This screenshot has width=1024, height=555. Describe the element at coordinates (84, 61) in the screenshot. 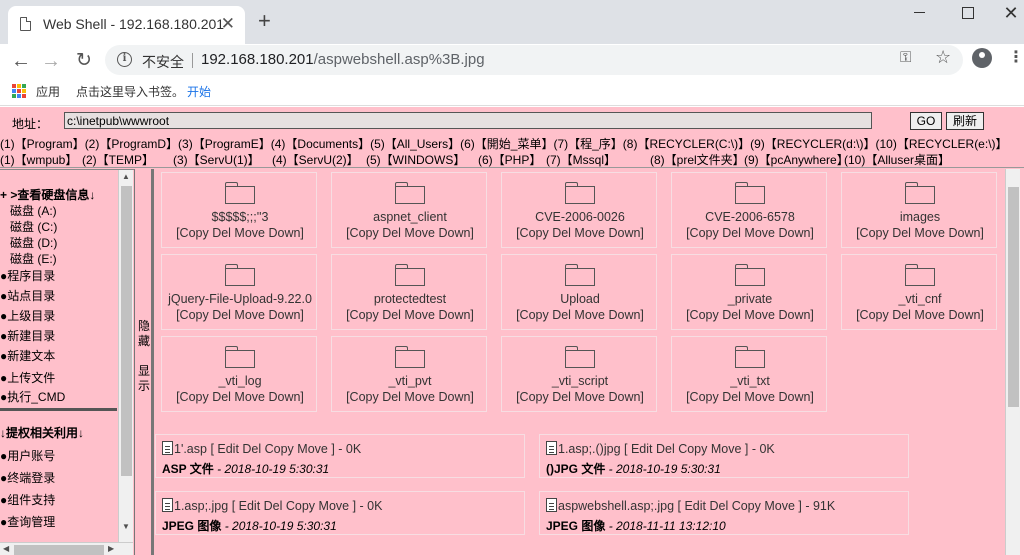

I see `reload-icon: ↻` at that location.